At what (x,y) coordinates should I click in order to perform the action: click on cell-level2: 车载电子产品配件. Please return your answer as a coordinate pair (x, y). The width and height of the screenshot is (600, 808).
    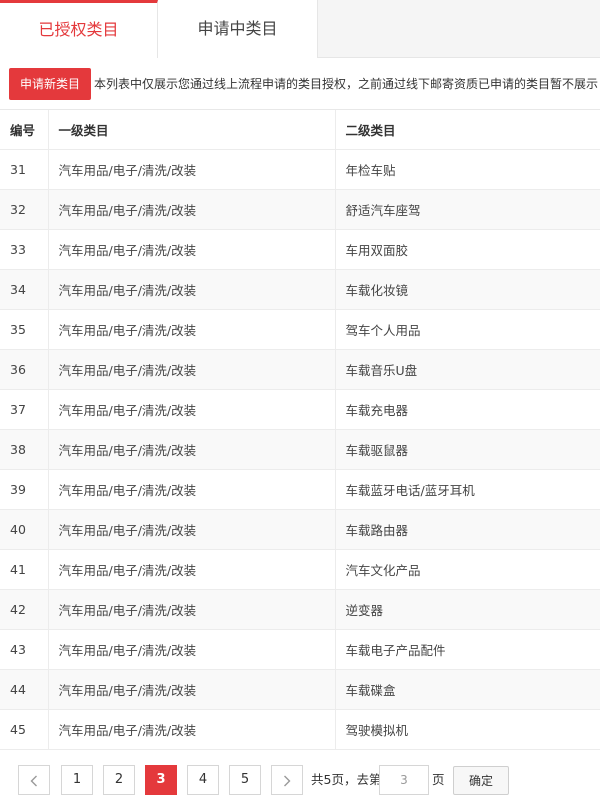
    Looking at the image, I should click on (467, 649).